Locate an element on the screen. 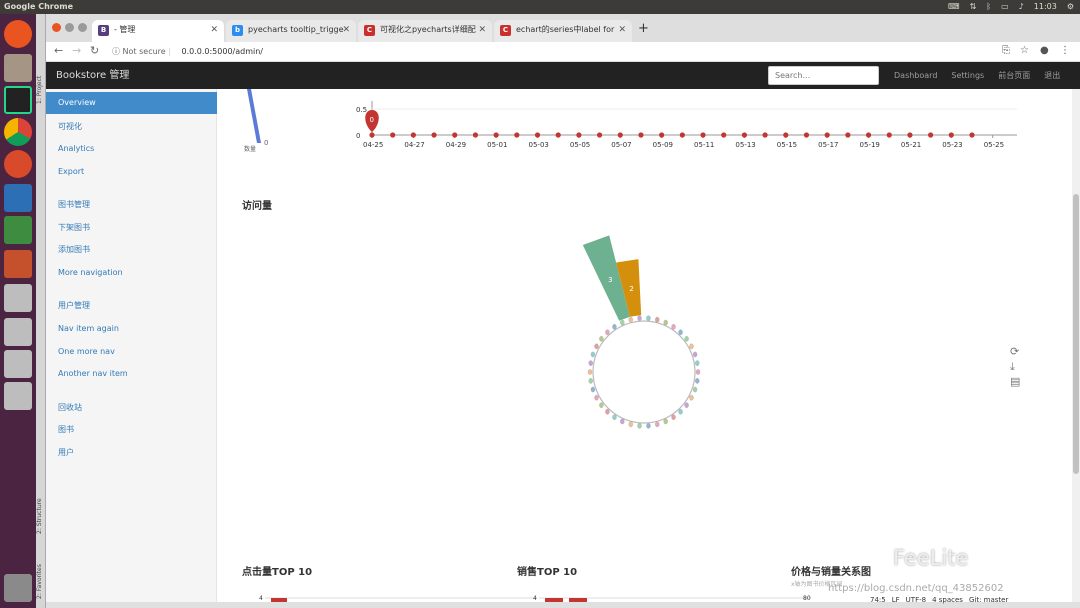 The image size is (1080, 608). pycharm-icon is located at coordinates (18, 100).